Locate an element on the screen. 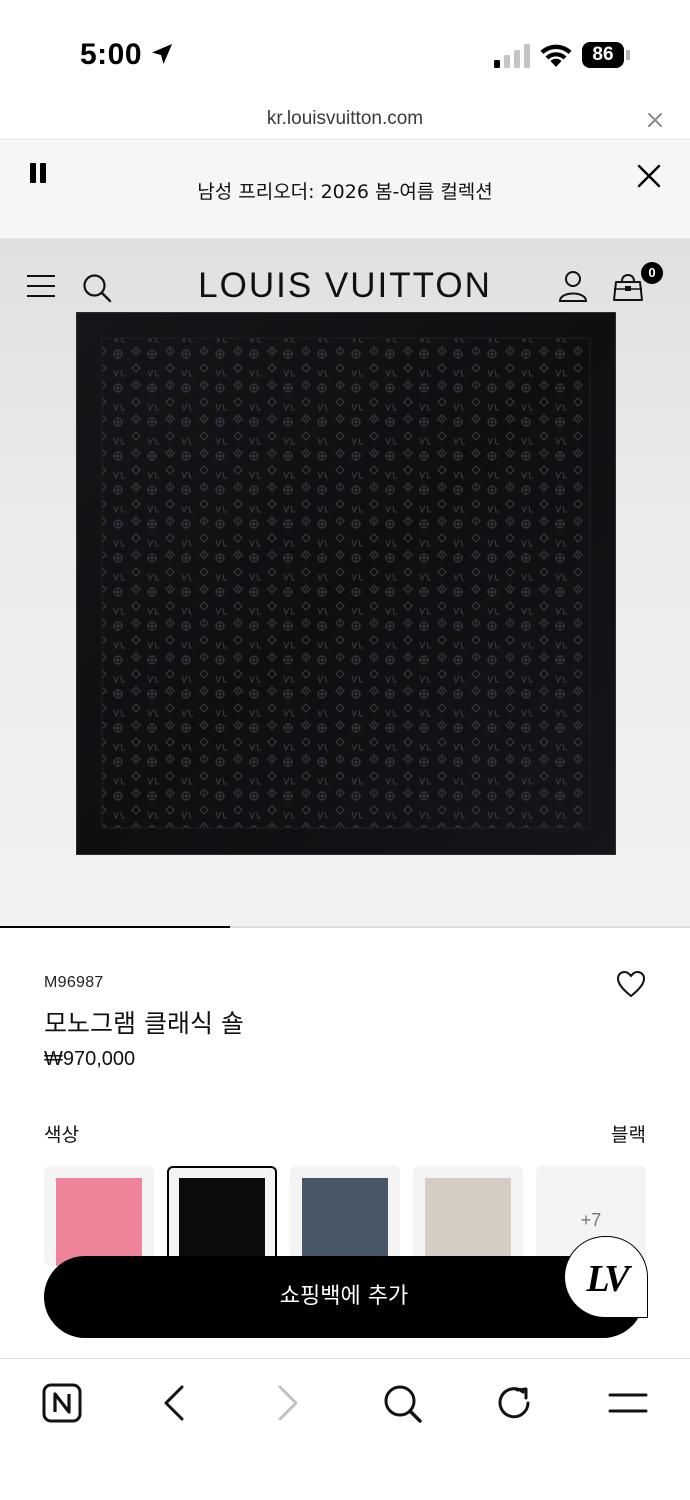 The width and height of the screenshot is (690, 1500). color-swatch-beige is located at coordinates (468, 1216).